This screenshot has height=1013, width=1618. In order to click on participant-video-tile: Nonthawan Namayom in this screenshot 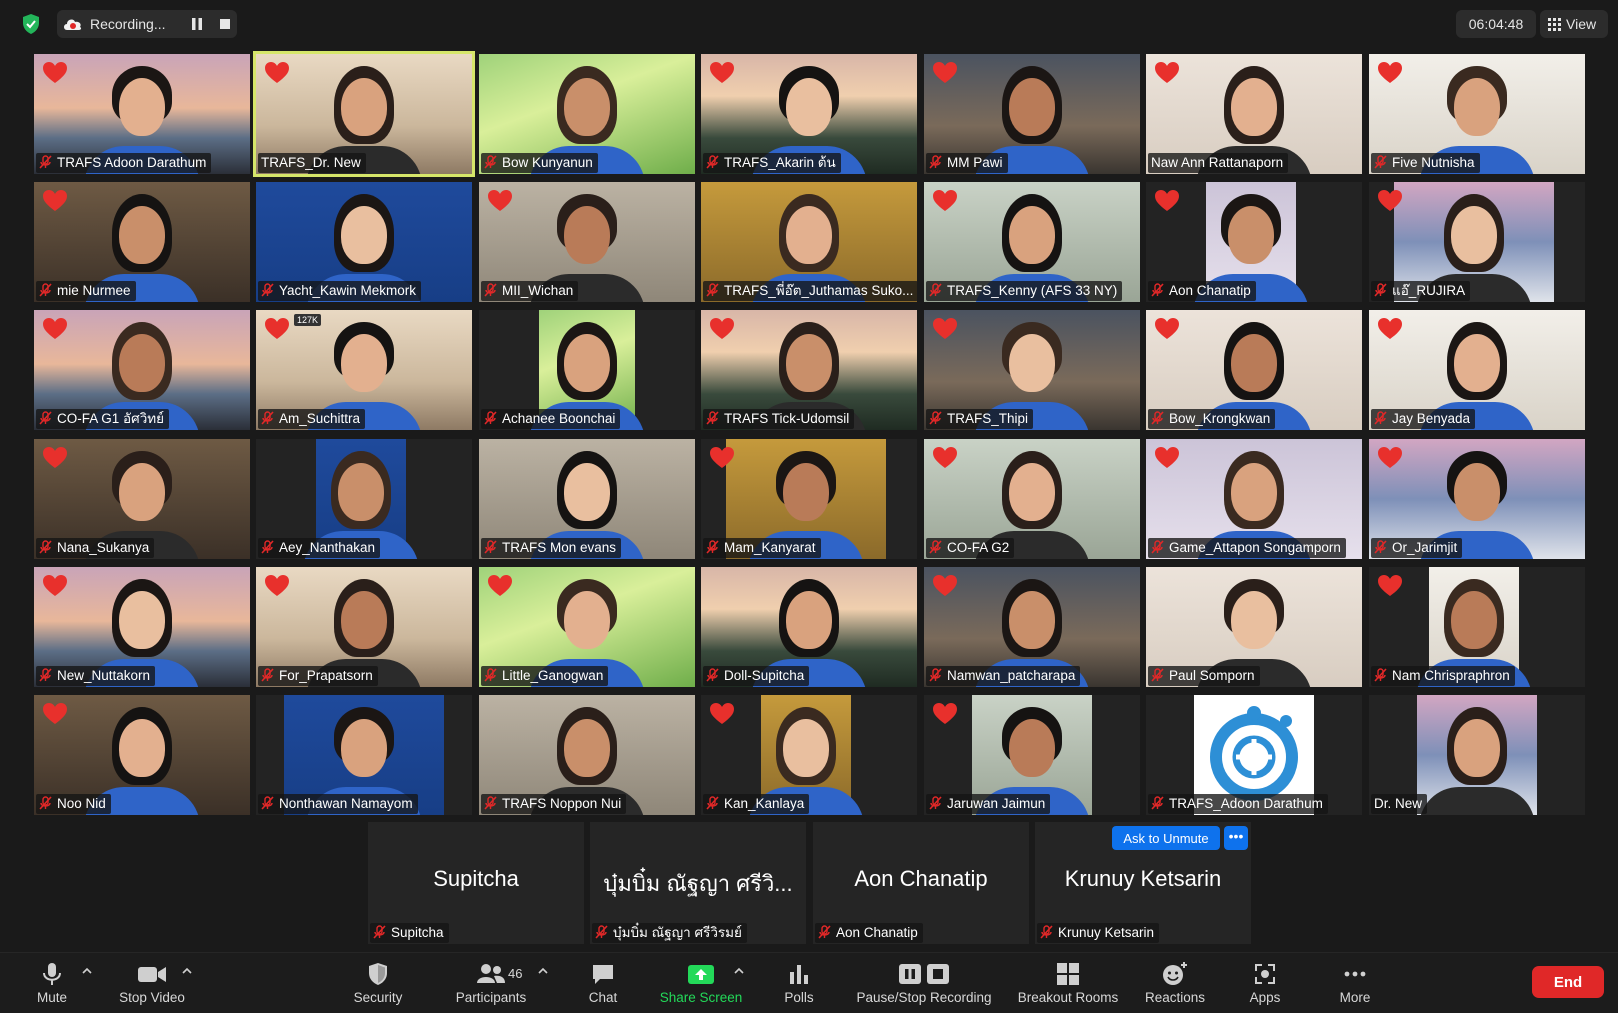, I will do `click(364, 755)`.